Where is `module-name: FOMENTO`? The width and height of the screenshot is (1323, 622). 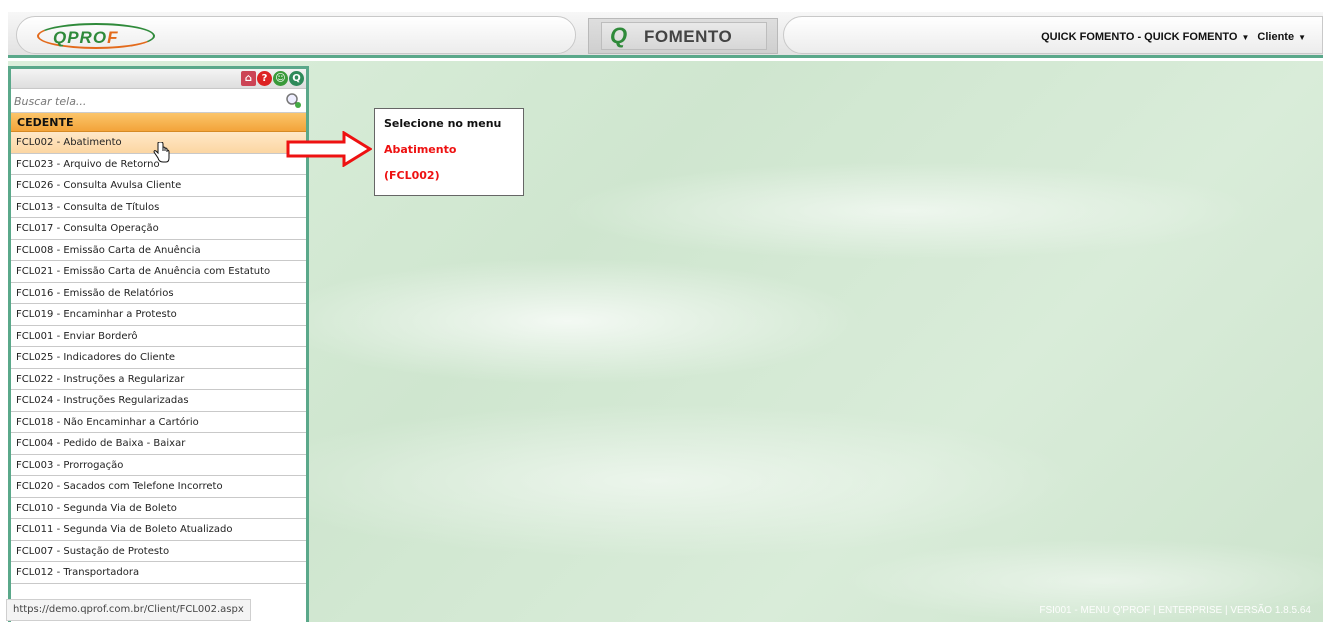 module-name: FOMENTO is located at coordinates (688, 36).